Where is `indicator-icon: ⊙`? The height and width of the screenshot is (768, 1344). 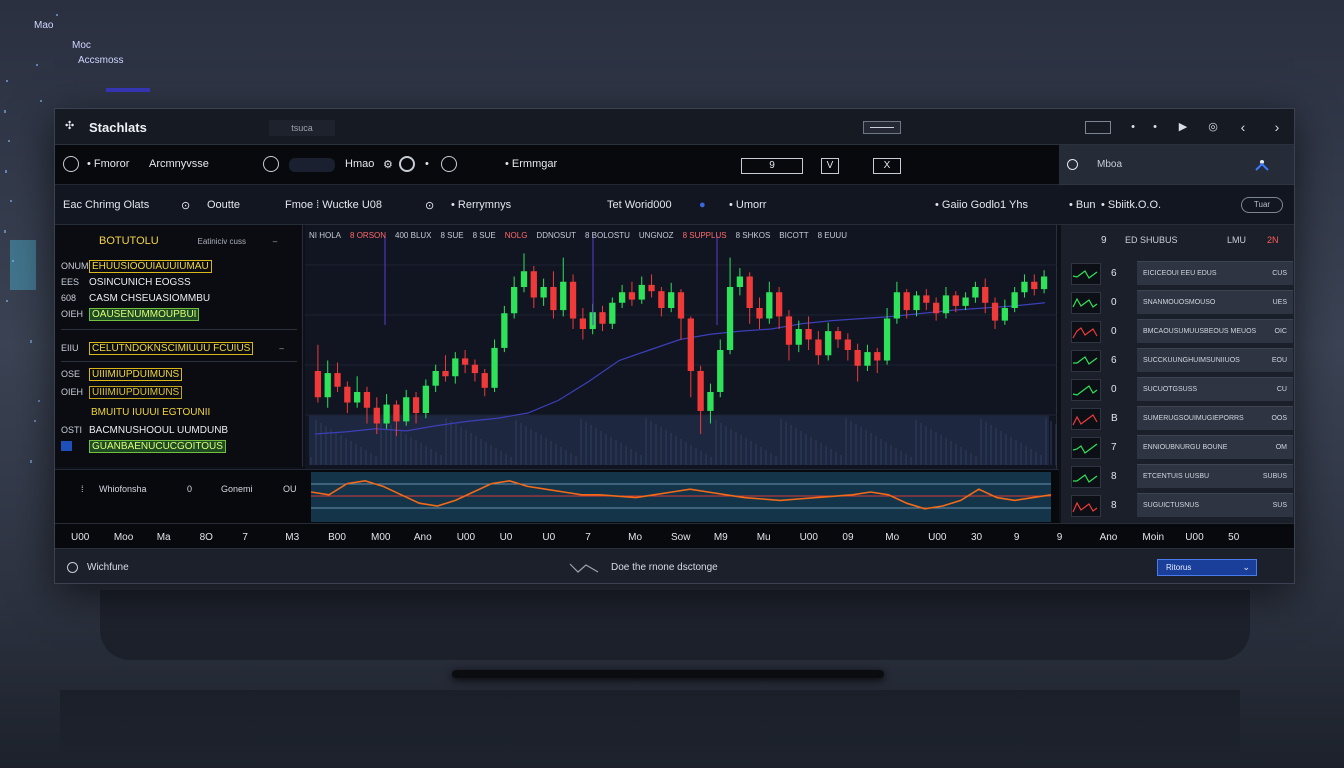
indicator-icon: ⊙ is located at coordinates (185, 205).